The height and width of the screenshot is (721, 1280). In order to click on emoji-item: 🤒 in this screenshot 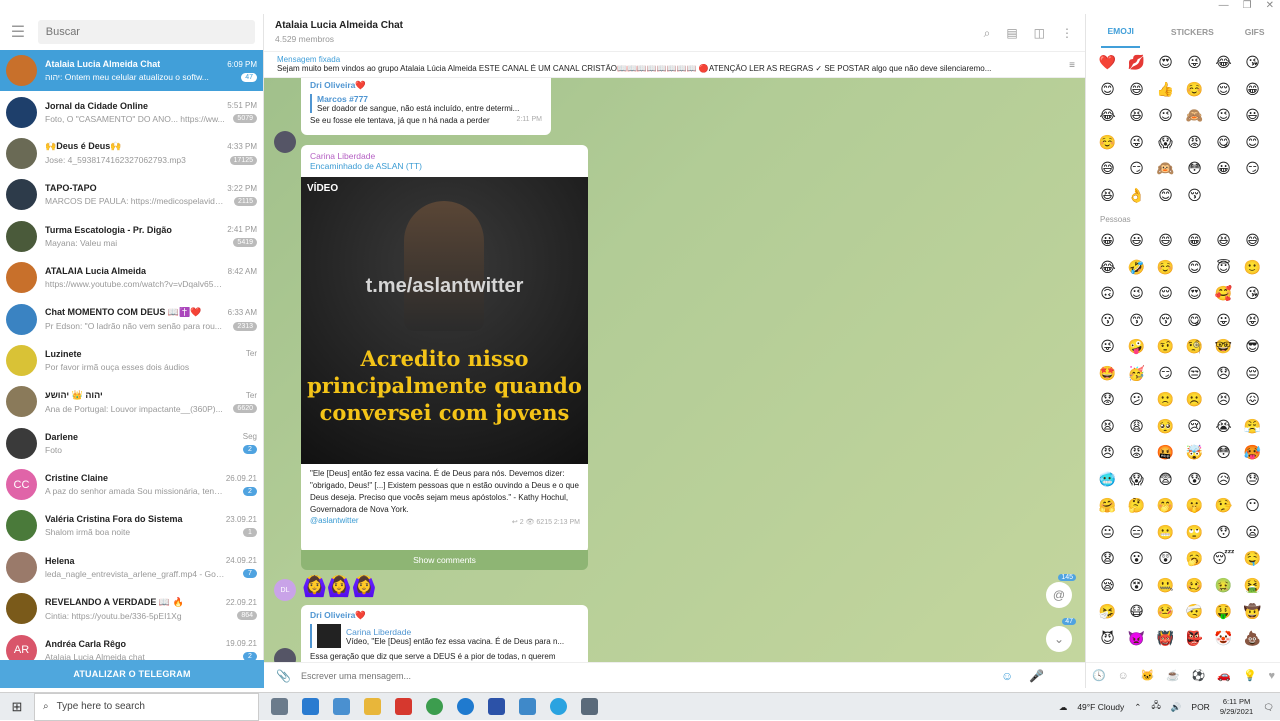, I will do `click(1165, 612)`.